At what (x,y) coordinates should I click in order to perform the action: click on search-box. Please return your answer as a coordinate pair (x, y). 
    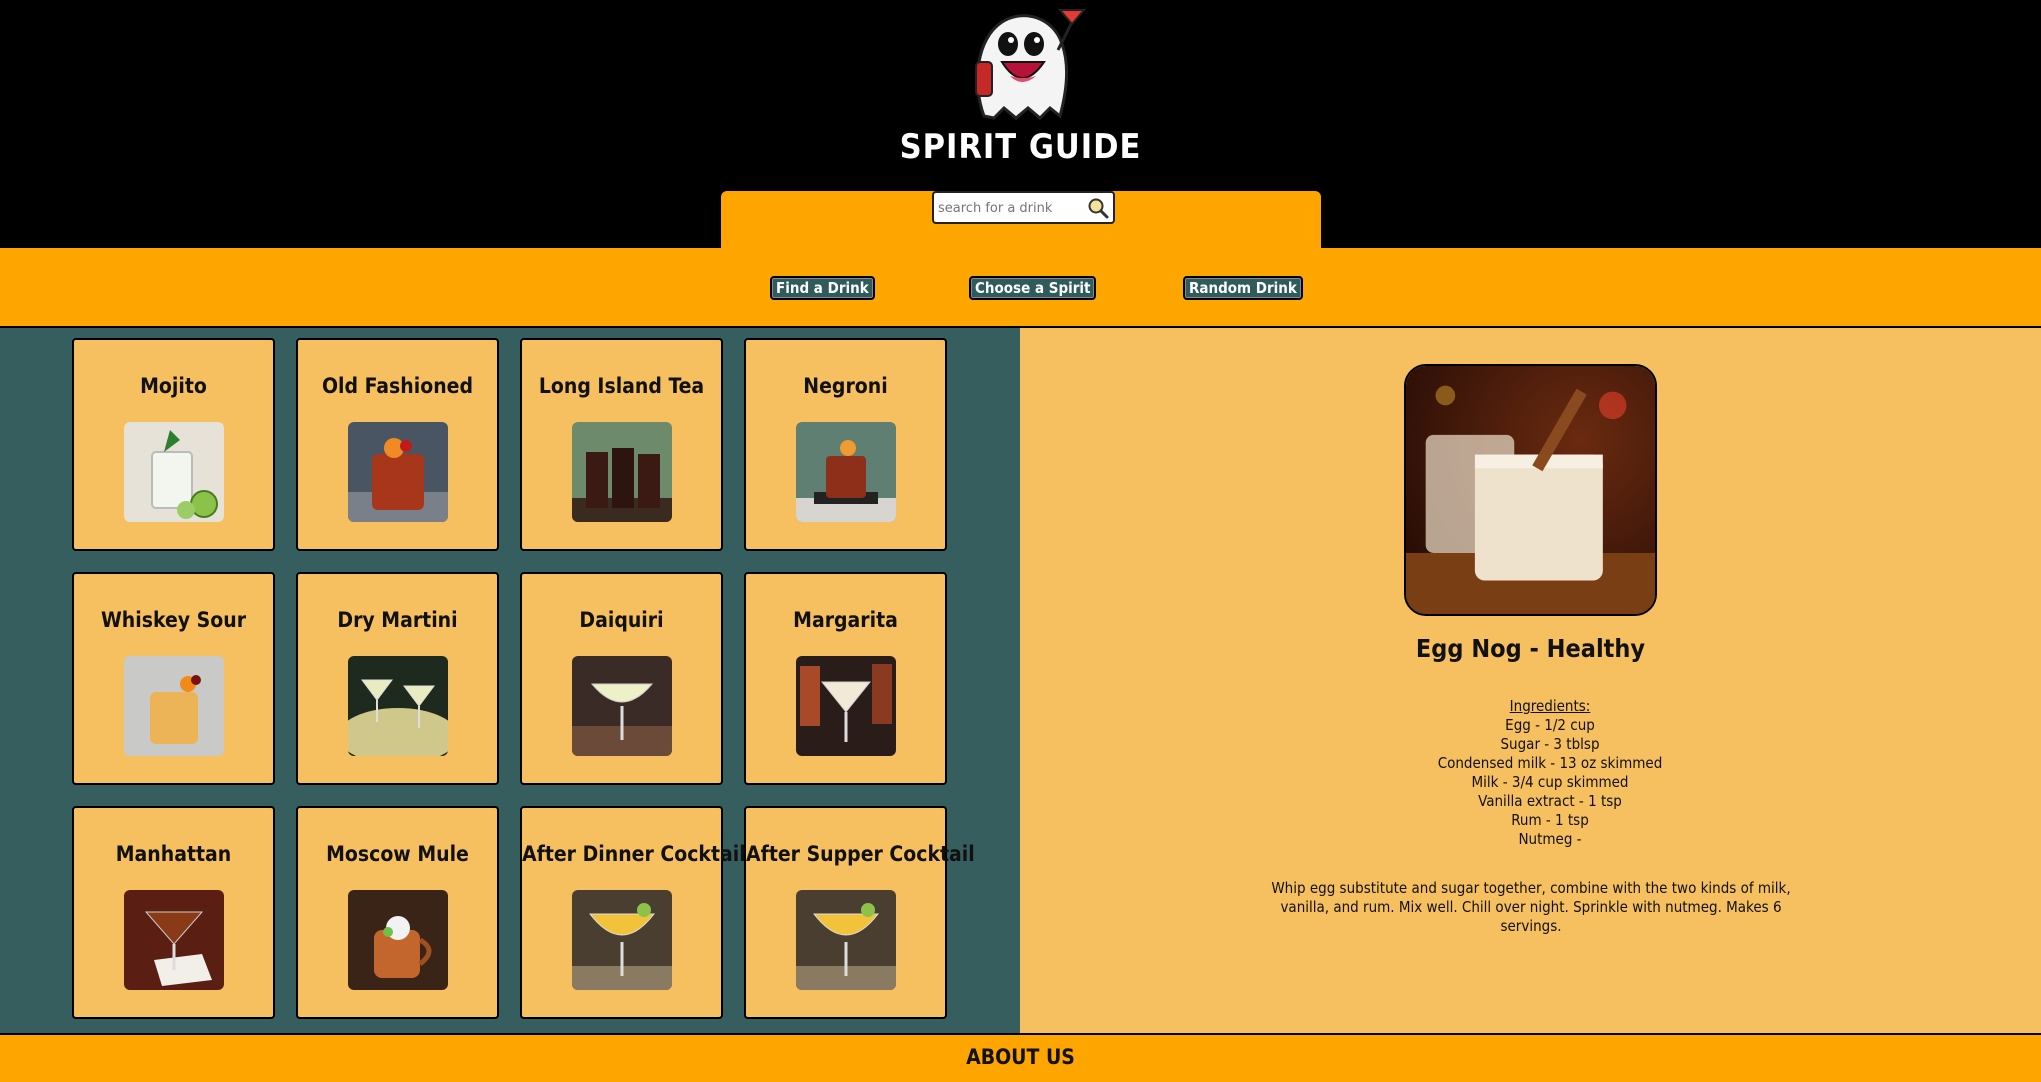
    Looking at the image, I should click on (1023, 207).